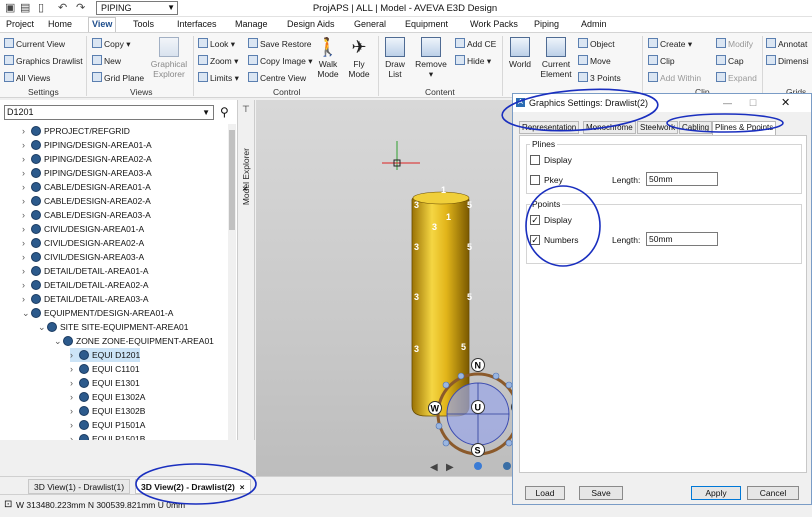 Image resolution: width=812 pixels, height=517 pixels. Describe the element at coordinates (431, 58) in the screenshot. I see `remove-button: Remove ▾` at that location.